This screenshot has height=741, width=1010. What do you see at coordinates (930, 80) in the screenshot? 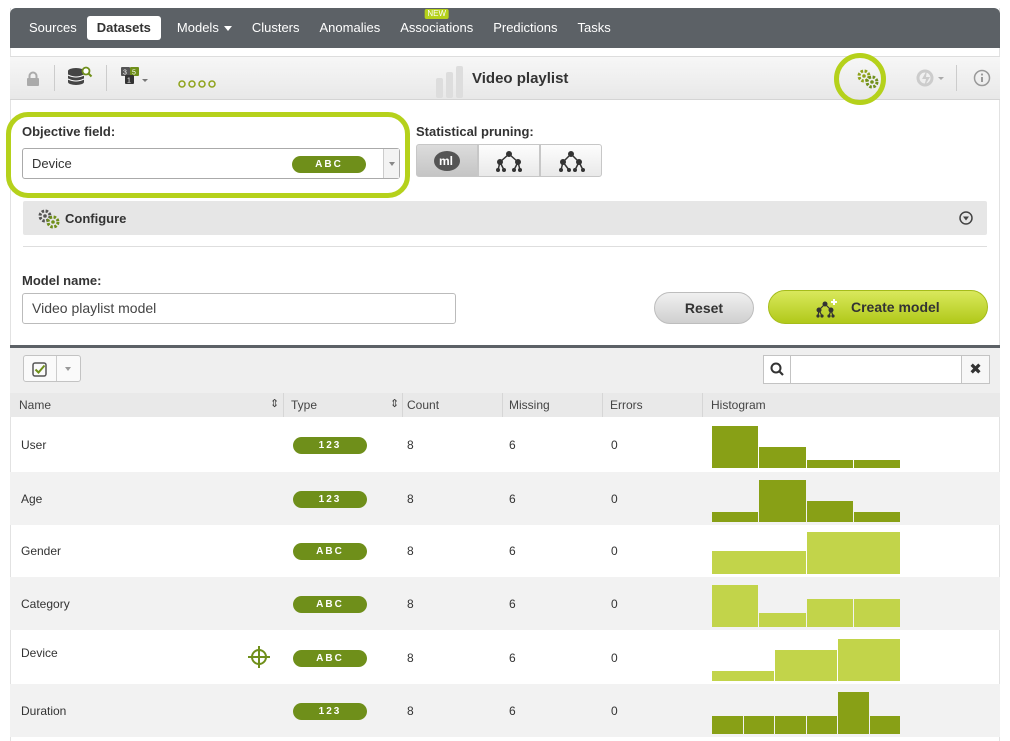
I see `one-click-icon` at bounding box center [930, 80].